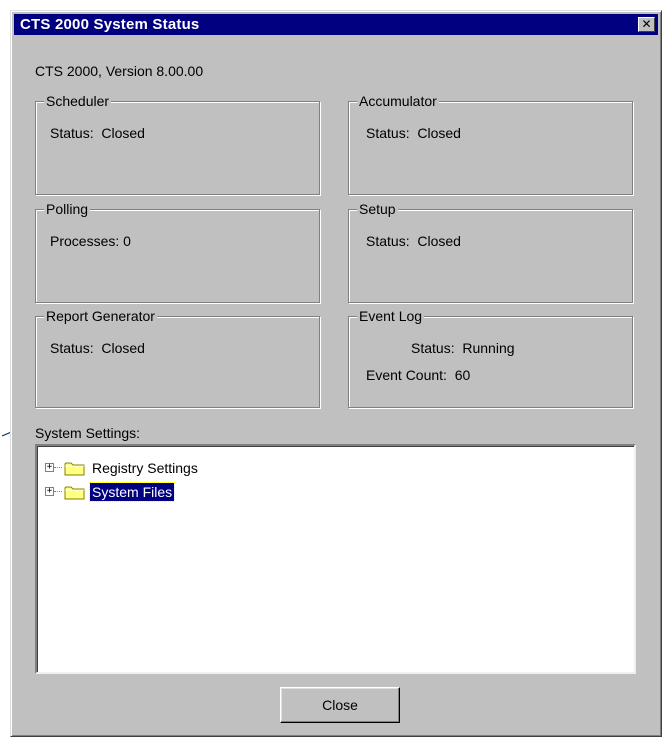 Image resolution: width=664 pixels, height=739 pixels. What do you see at coordinates (119, 71) in the screenshot?
I see `version-label: CTS 2000, Version 8.00.00` at bounding box center [119, 71].